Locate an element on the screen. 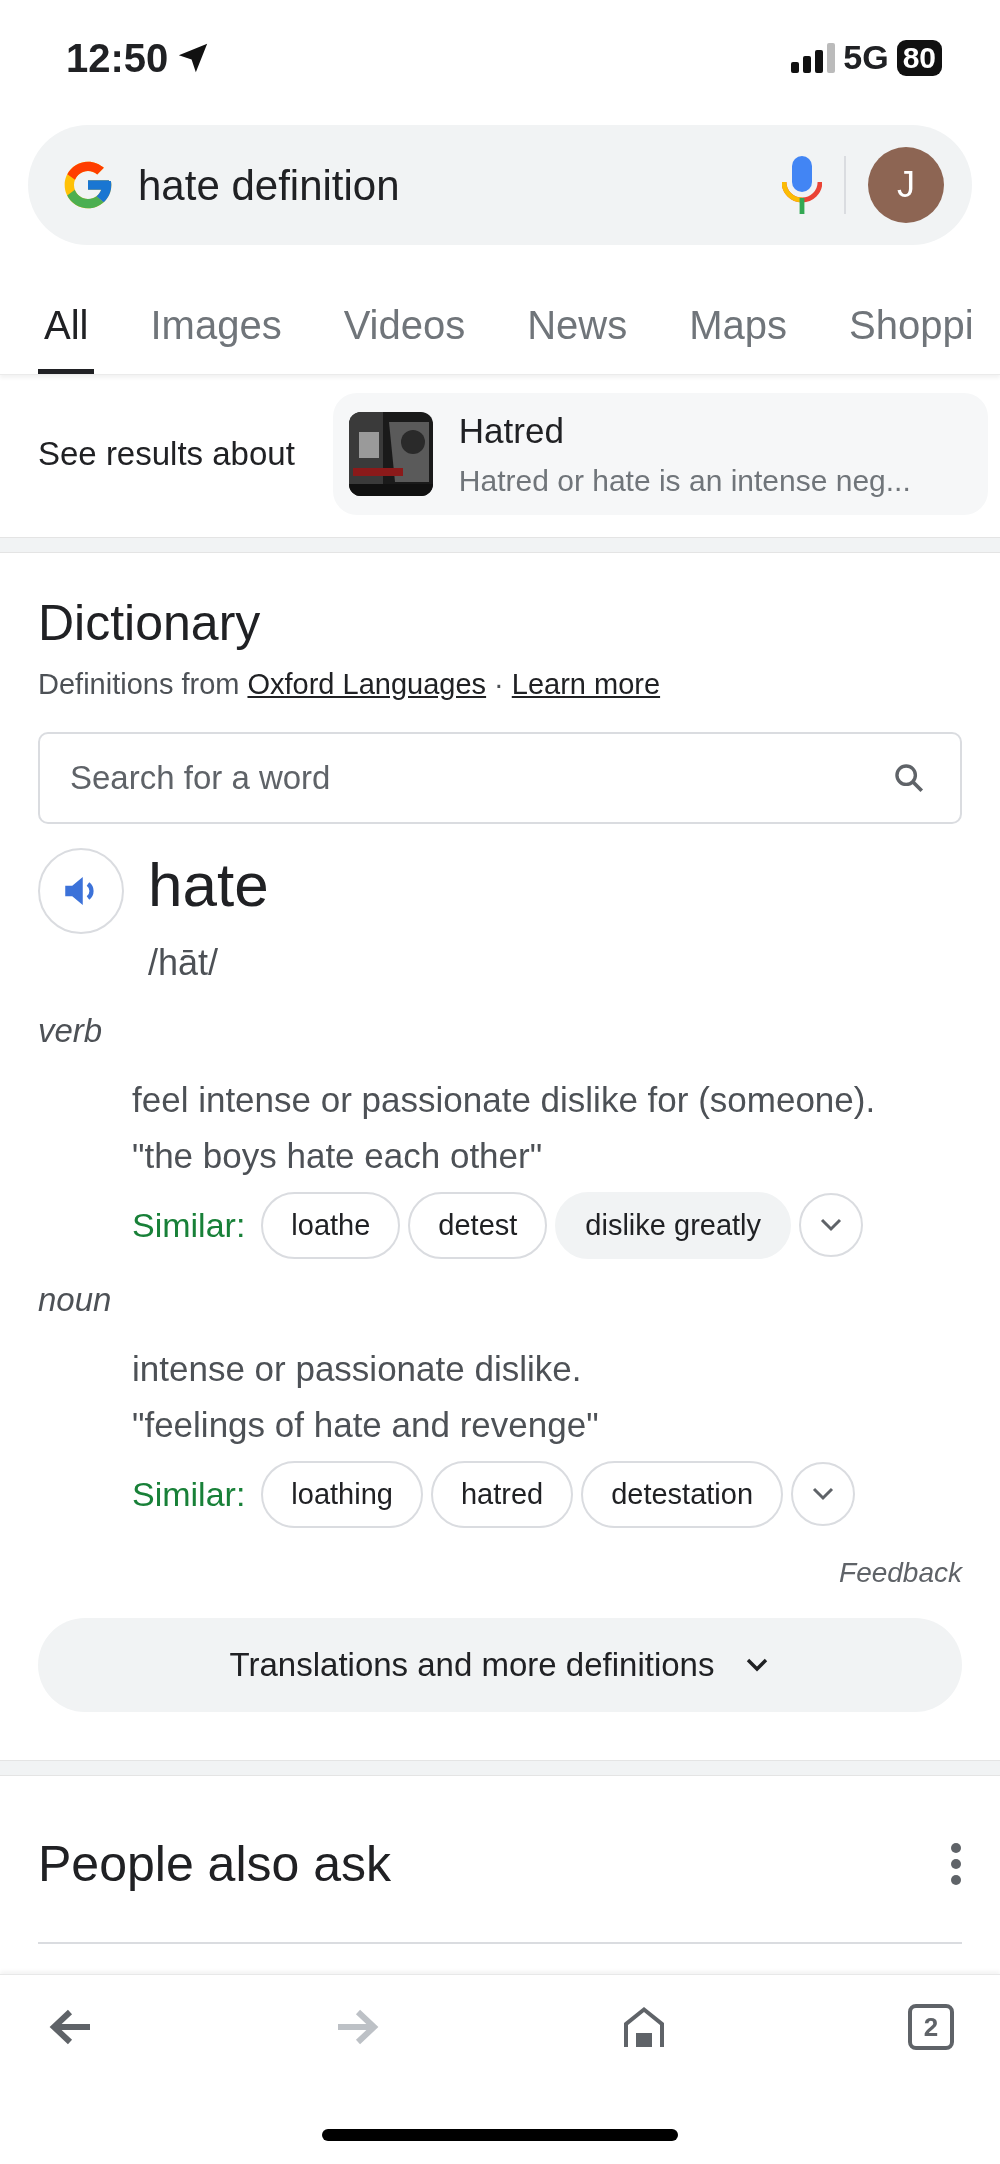  network-label: 5G is located at coordinates (866, 57).